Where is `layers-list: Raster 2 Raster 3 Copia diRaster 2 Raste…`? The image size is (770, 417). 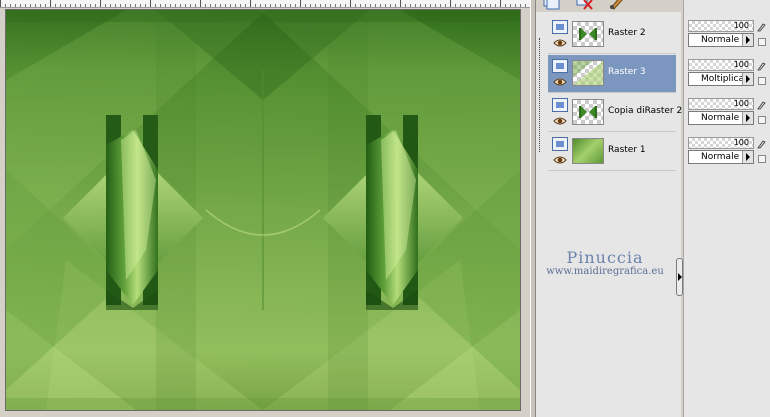
layers-list: Raster 2 Raster 3 Copia diRaster 2 Raste… is located at coordinates (609, 94).